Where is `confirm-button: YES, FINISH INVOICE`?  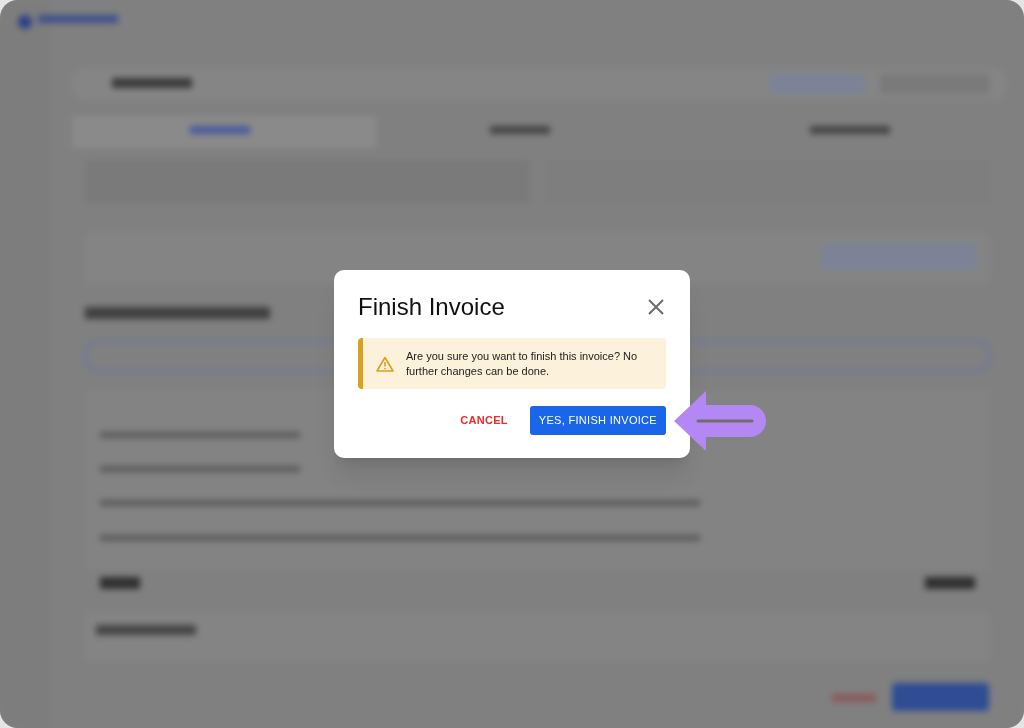 confirm-button: YES, FINISH INVOICE is located at coordinates (597, 420).